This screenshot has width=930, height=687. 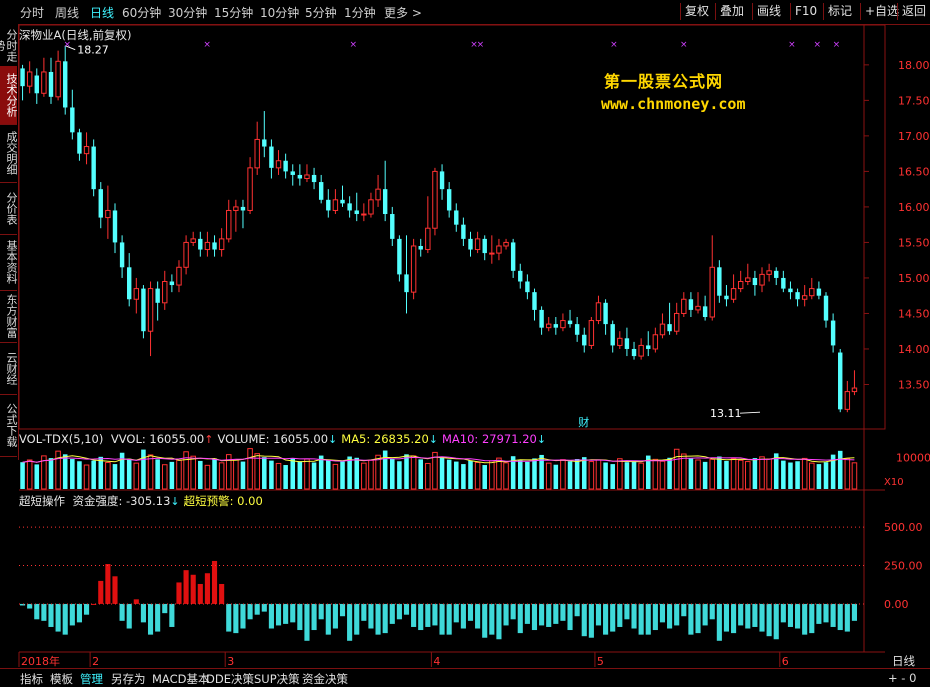 I want to click on indicator-tab-7: 资金决策, so click(x=325, y=679).